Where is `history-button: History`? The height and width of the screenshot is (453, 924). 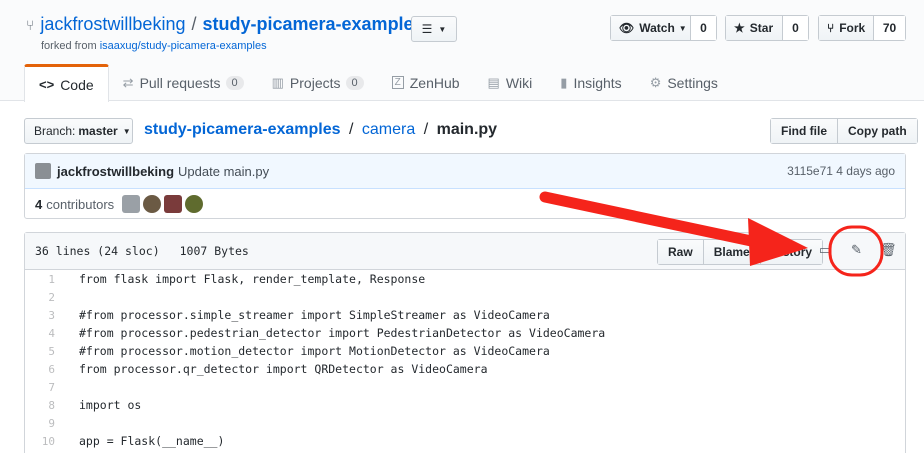
history-button: History is located at coordinates (791, 252).